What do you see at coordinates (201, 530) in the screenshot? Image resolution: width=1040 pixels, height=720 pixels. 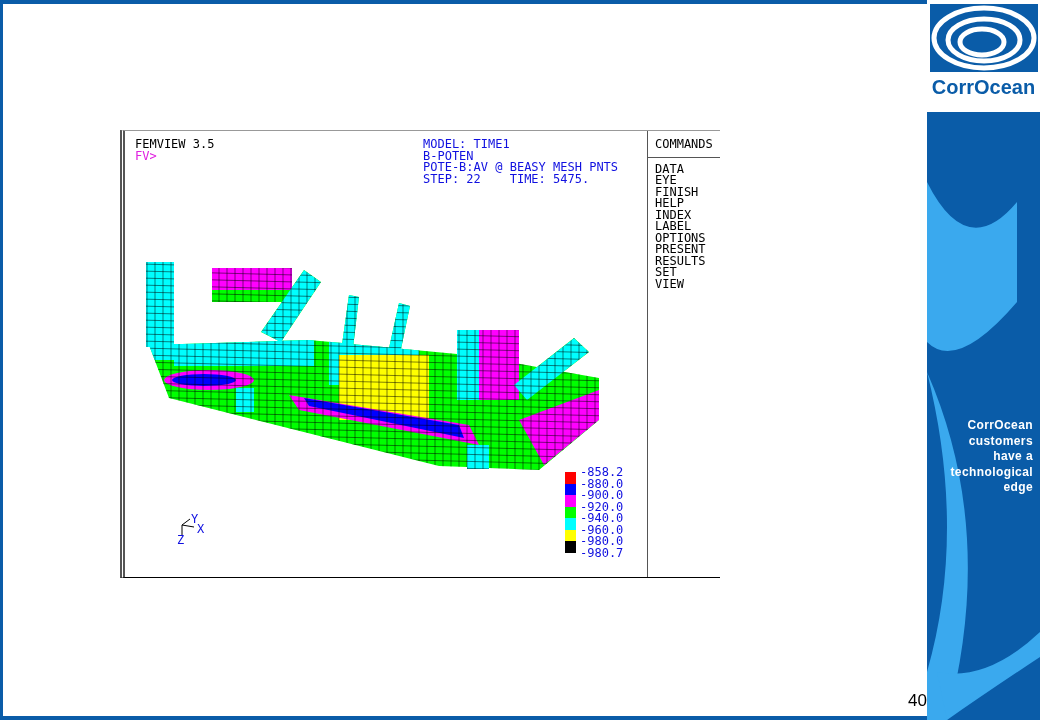 I see `axis-label: X` at bounding box center [201, 530].